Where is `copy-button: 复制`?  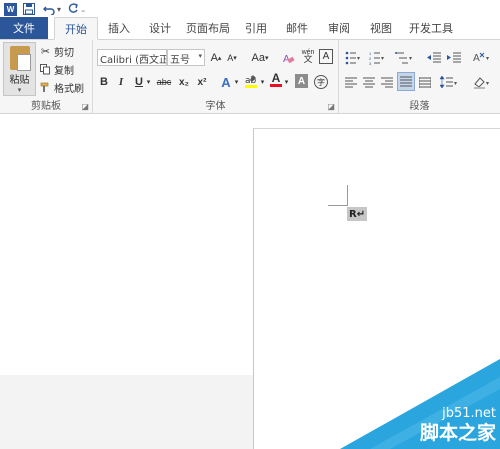 copy-button: 复制 is located at coordinates (56, 69).